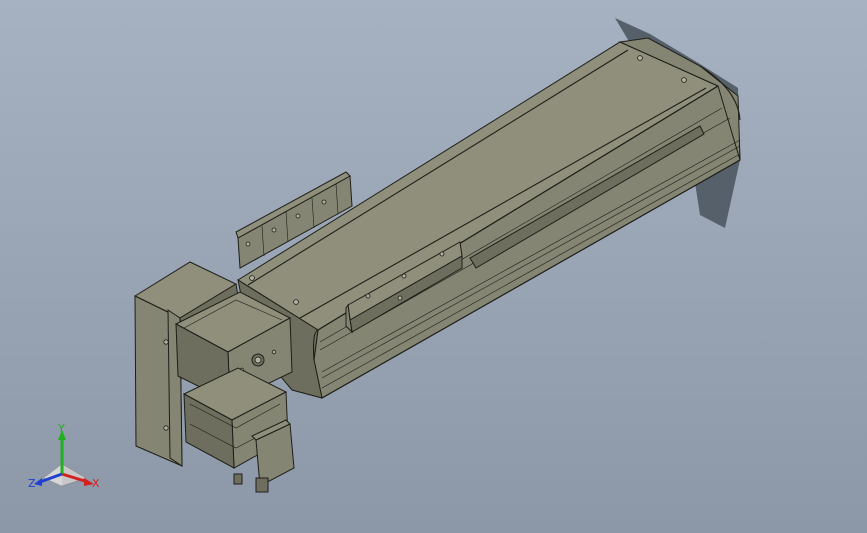 The width and height of the screenshot is (867, 533). Describe the element at coordinates (96, 483) in the screenshot. I see `x-axis-label: X` at that location.